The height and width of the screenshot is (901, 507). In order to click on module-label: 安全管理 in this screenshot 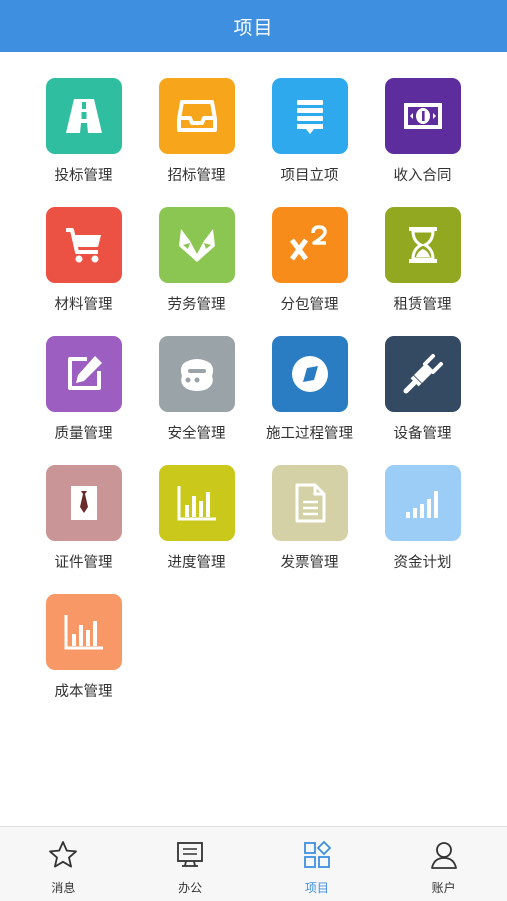, I will do `click(196, 434)`.